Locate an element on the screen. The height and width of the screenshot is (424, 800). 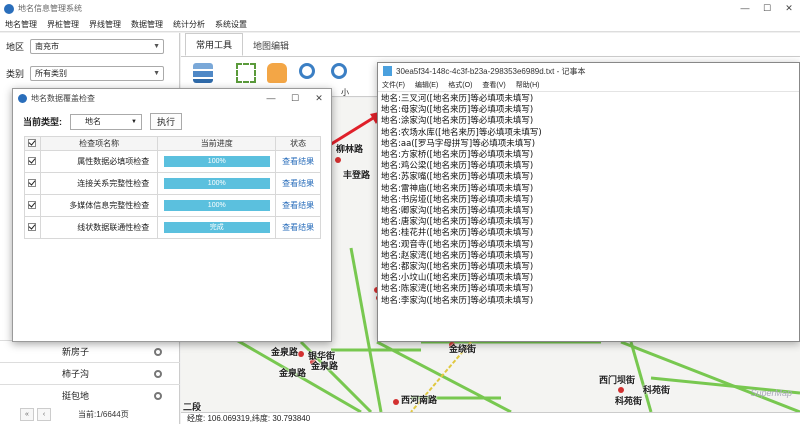
progress-text: 完成 is located at coordinates (216, 227).